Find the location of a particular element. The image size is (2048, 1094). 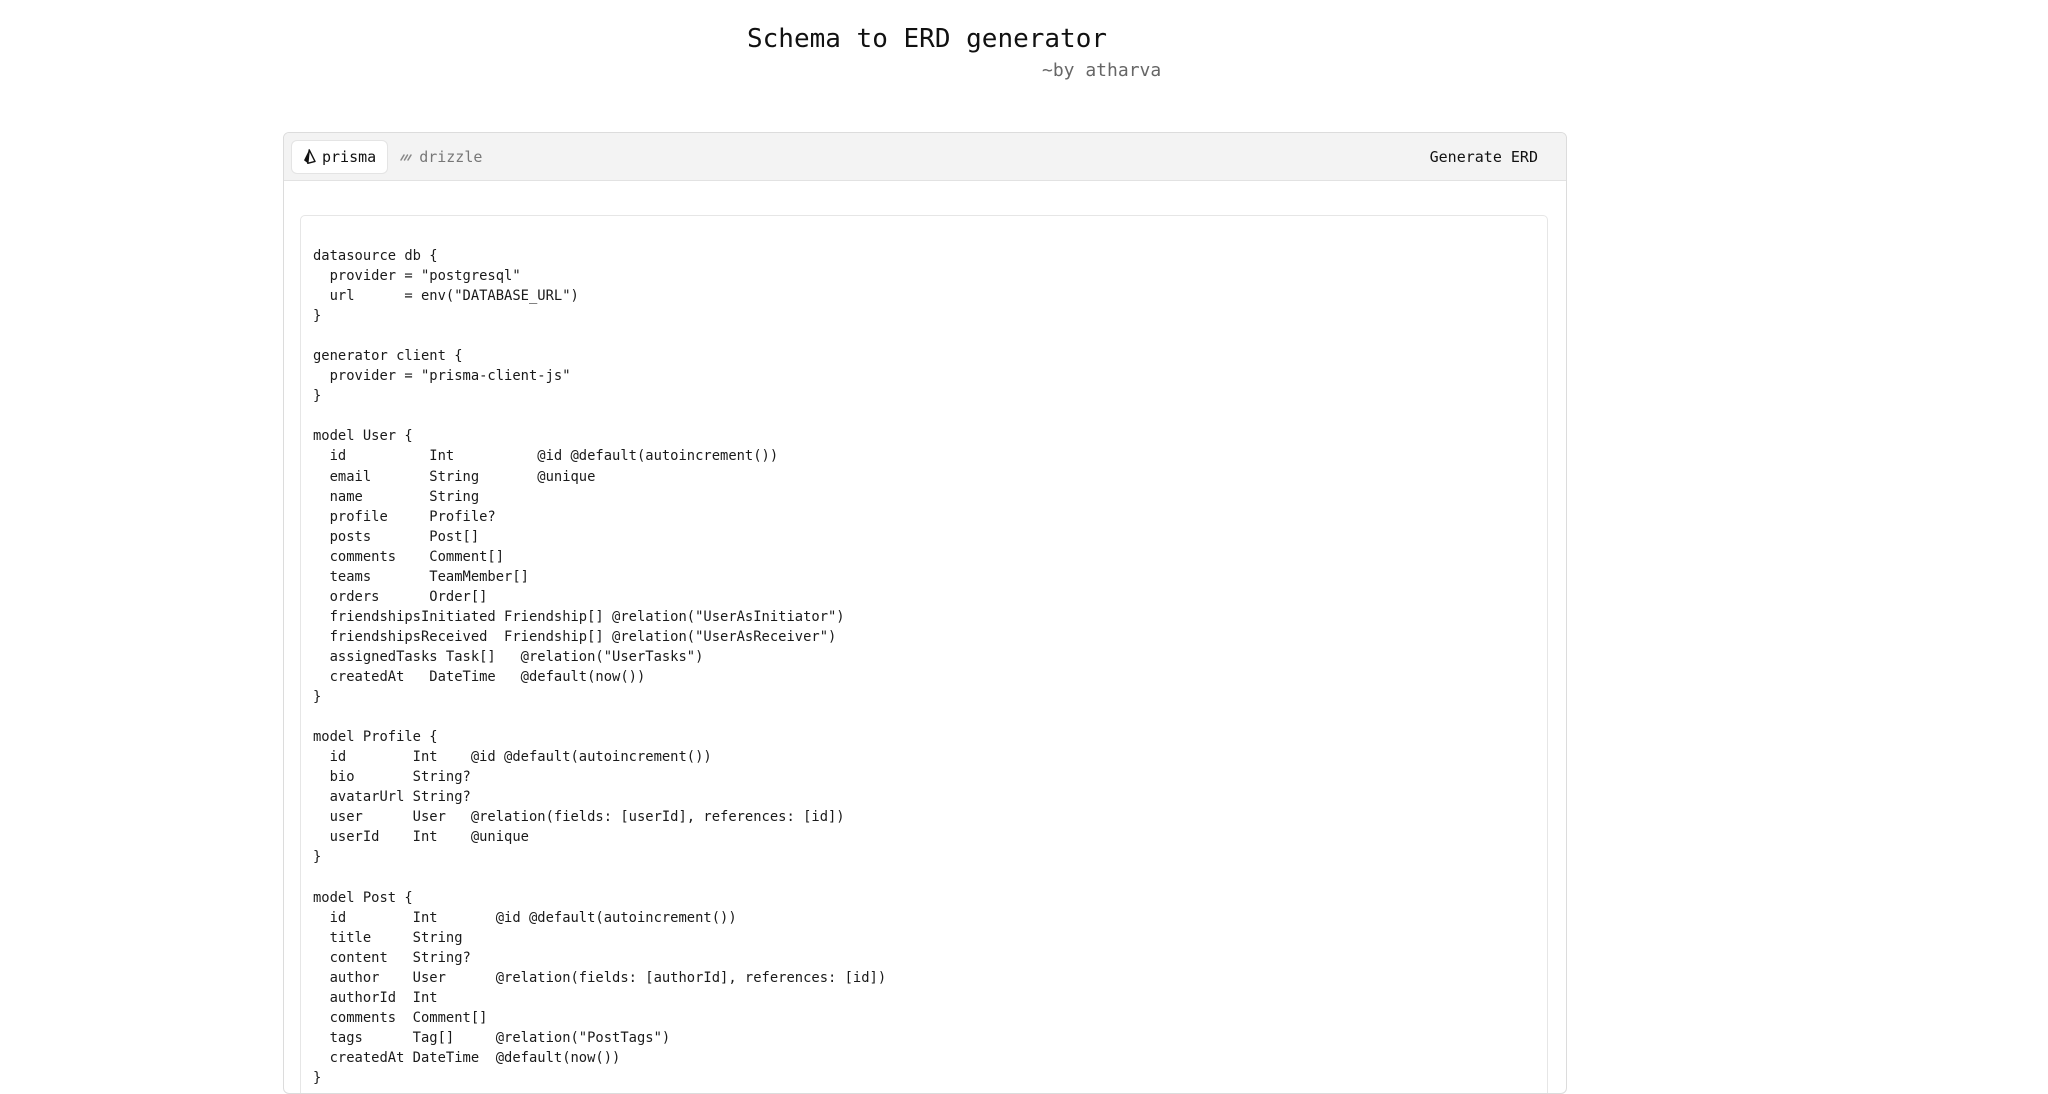

tab-label: prisma is located at coordinates (349, 156).